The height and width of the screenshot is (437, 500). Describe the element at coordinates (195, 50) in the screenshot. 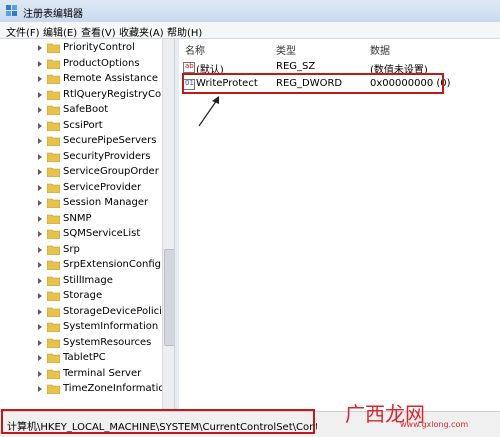

I see `column-header-name: 名称` at that location.